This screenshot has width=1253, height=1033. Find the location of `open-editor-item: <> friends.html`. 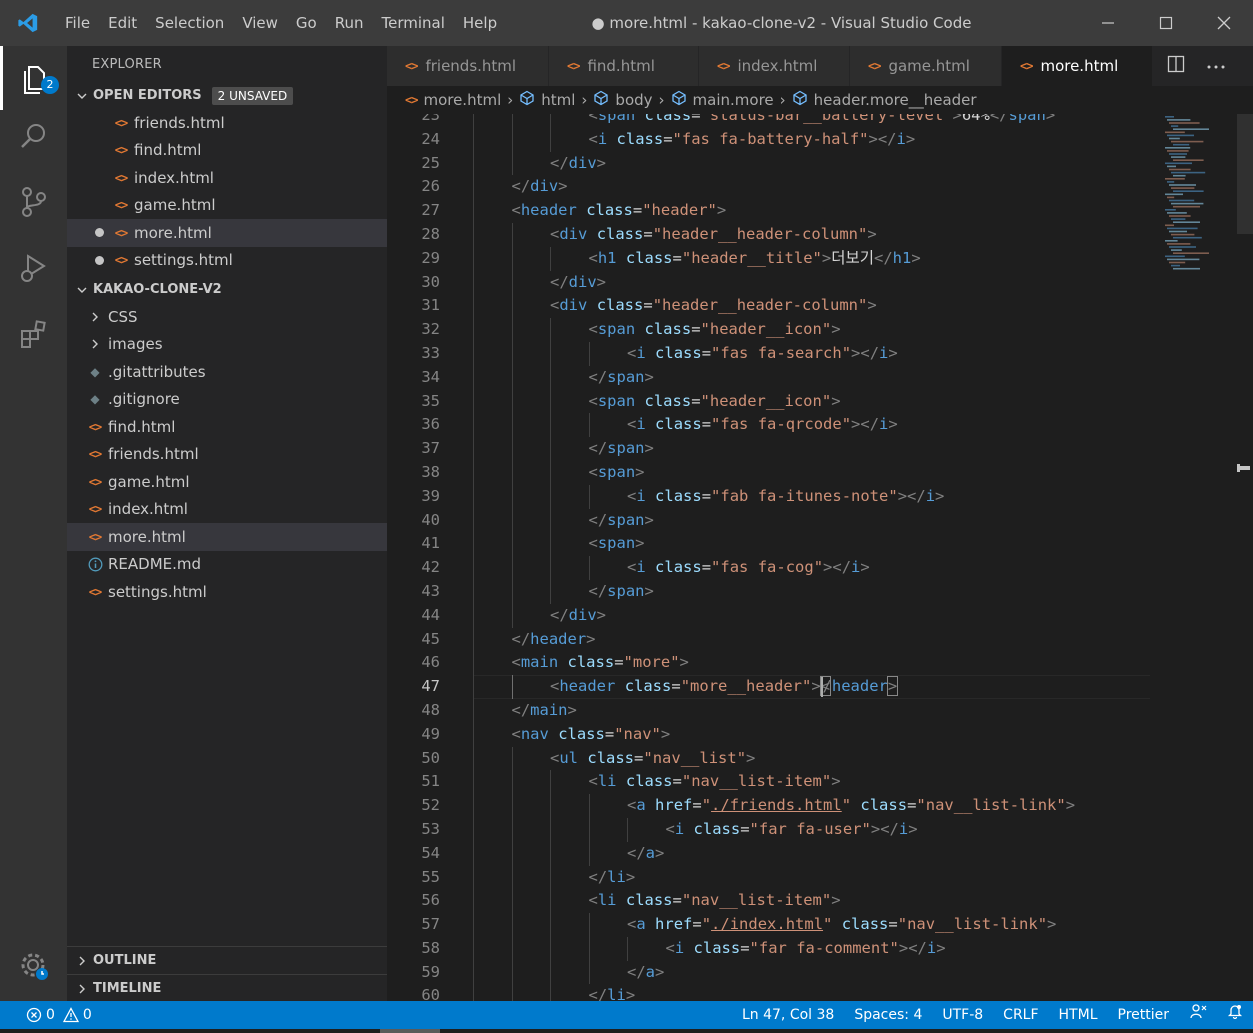

open-editor-item: <> friends.html is located at coordinates (227, 123).